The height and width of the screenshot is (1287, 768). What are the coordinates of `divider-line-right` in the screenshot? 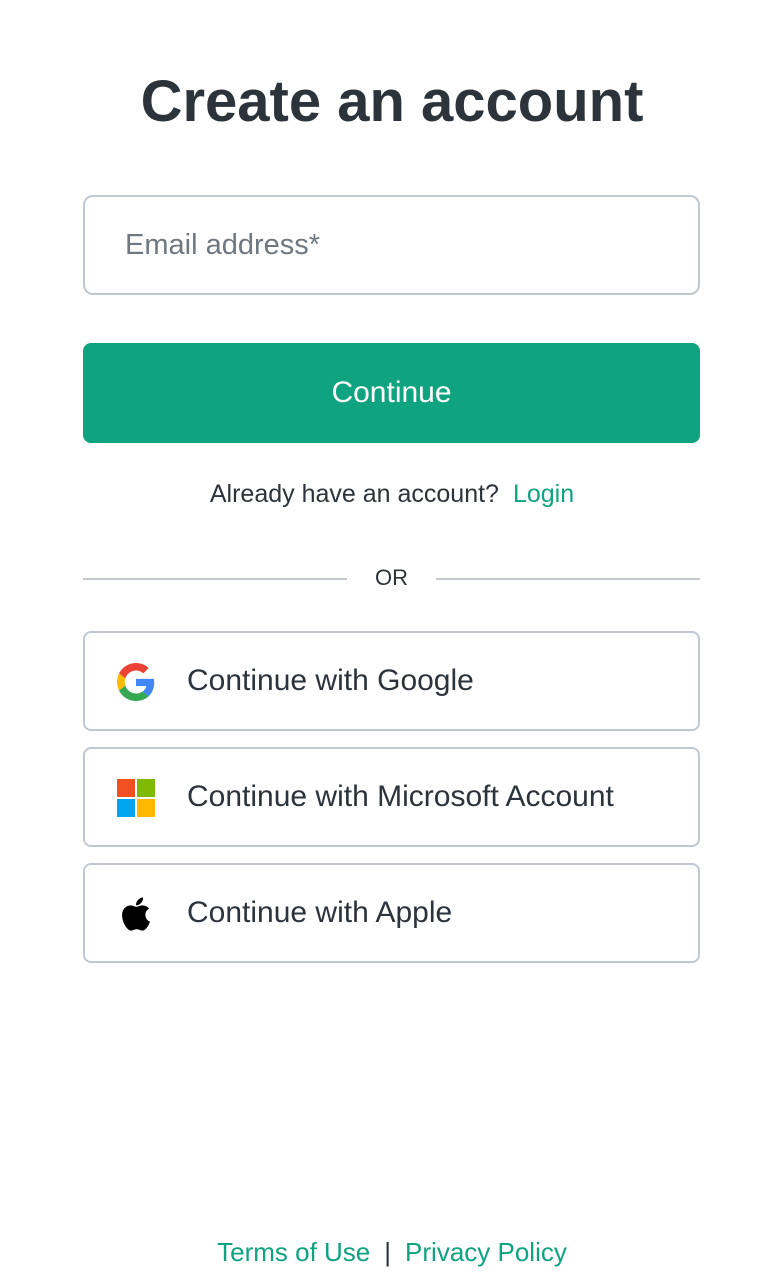 It's located at (568, 579).